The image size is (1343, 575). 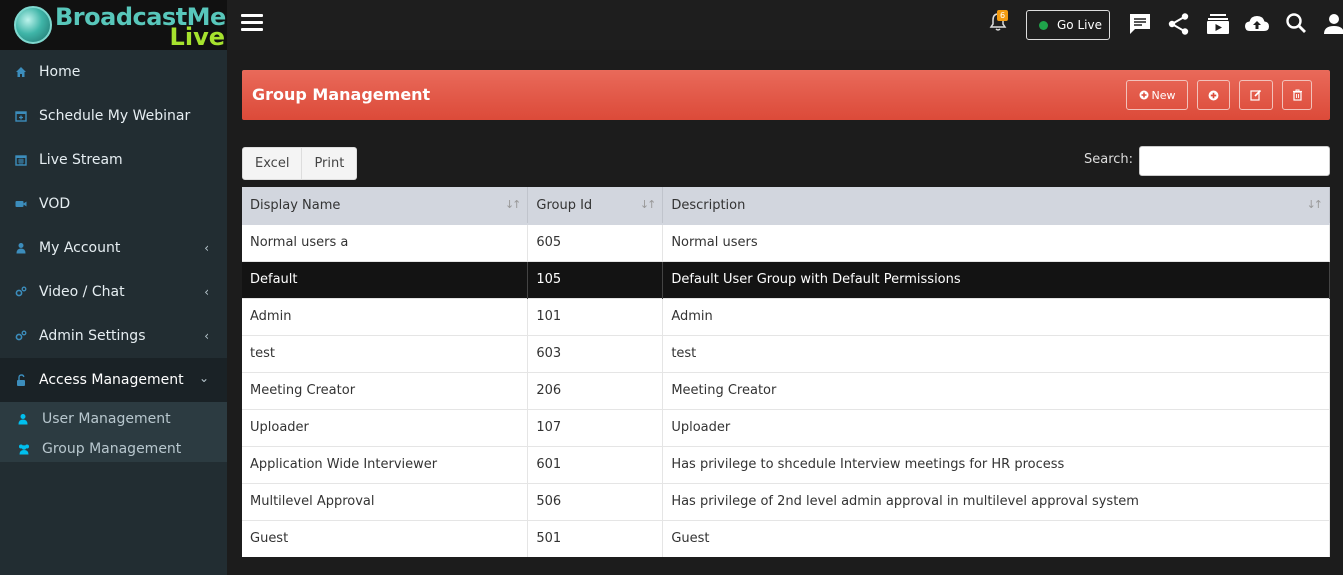 I want to click on logo-text-secondary: Live, so click(x=197, y=37).